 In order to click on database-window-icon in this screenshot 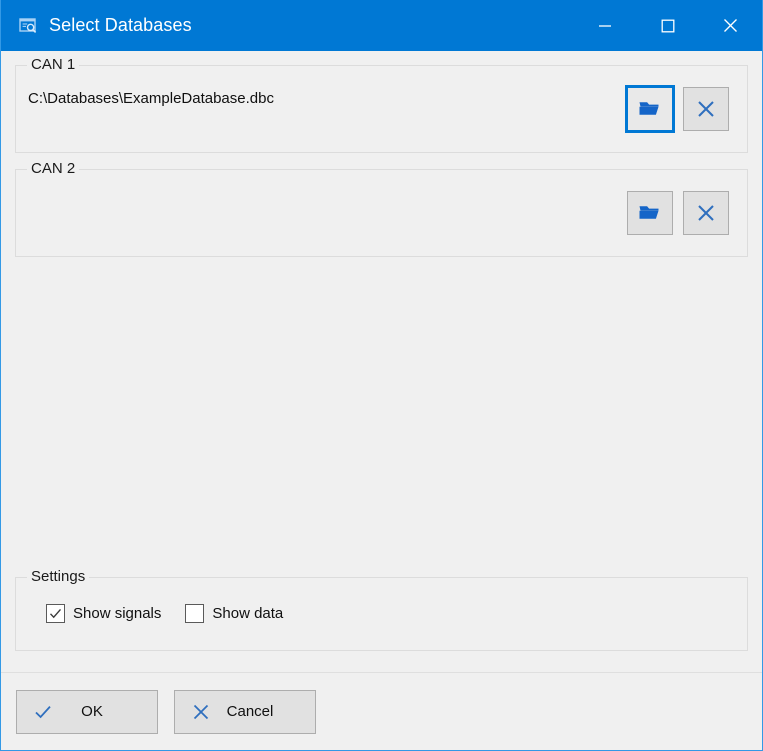, I will do `click(28, 25)`.